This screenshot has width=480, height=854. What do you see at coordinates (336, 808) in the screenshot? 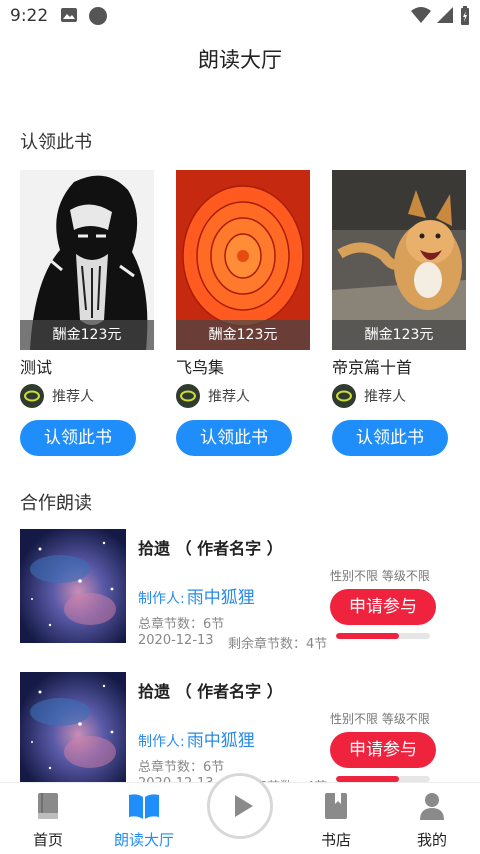
I see `bookmark-book-icon` at bounding box center [336, 808].